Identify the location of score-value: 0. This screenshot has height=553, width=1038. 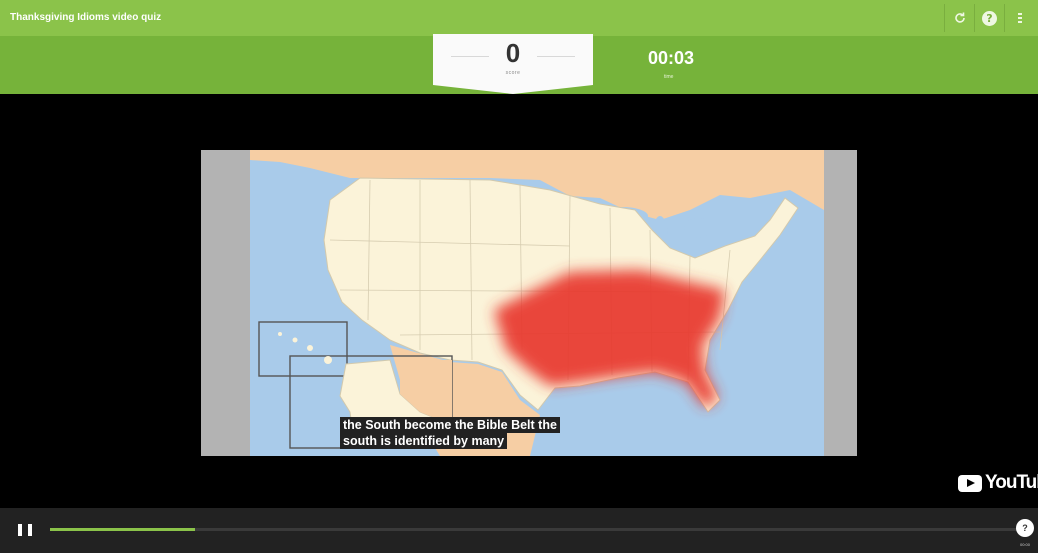
(513, 53).